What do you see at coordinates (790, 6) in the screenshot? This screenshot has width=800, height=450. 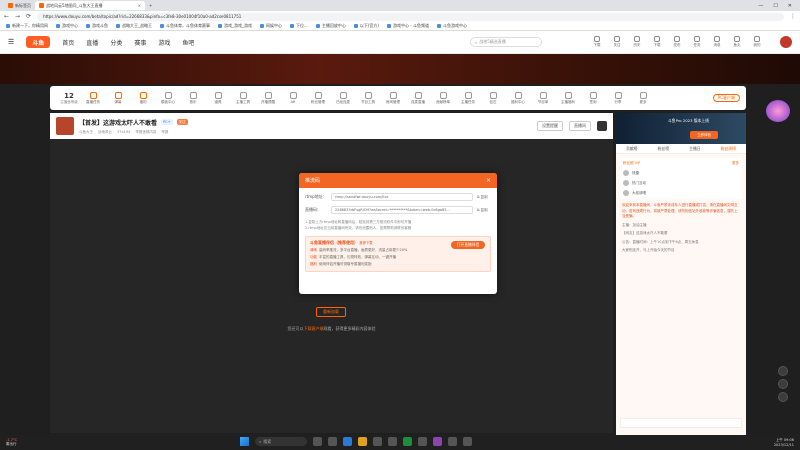 I see `close-window-icon: ✕` at bounding box center [790, 6].